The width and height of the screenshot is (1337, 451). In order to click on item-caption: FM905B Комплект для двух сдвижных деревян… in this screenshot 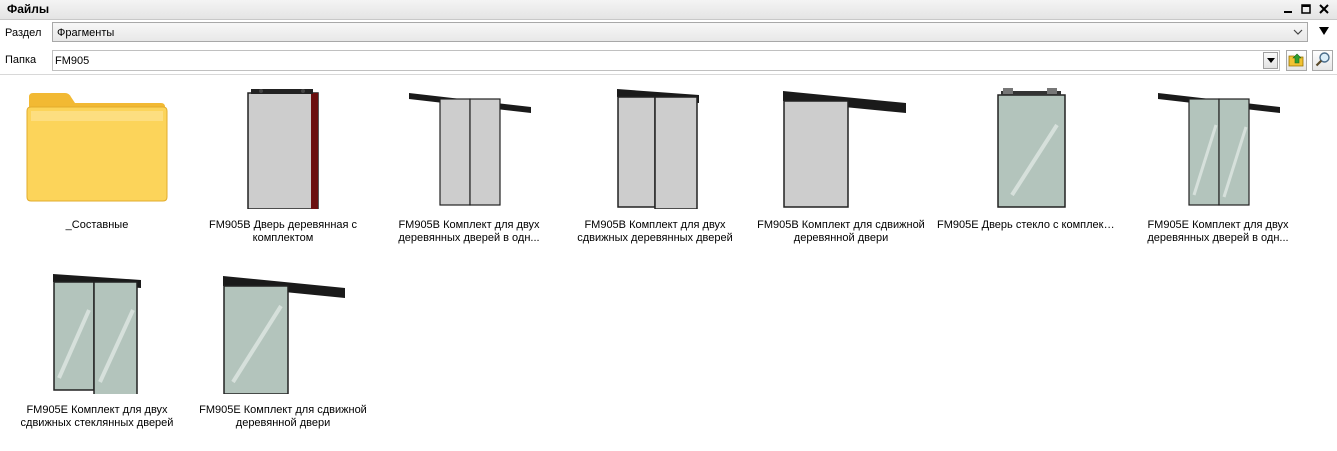, I will do `click(655, 231)`.